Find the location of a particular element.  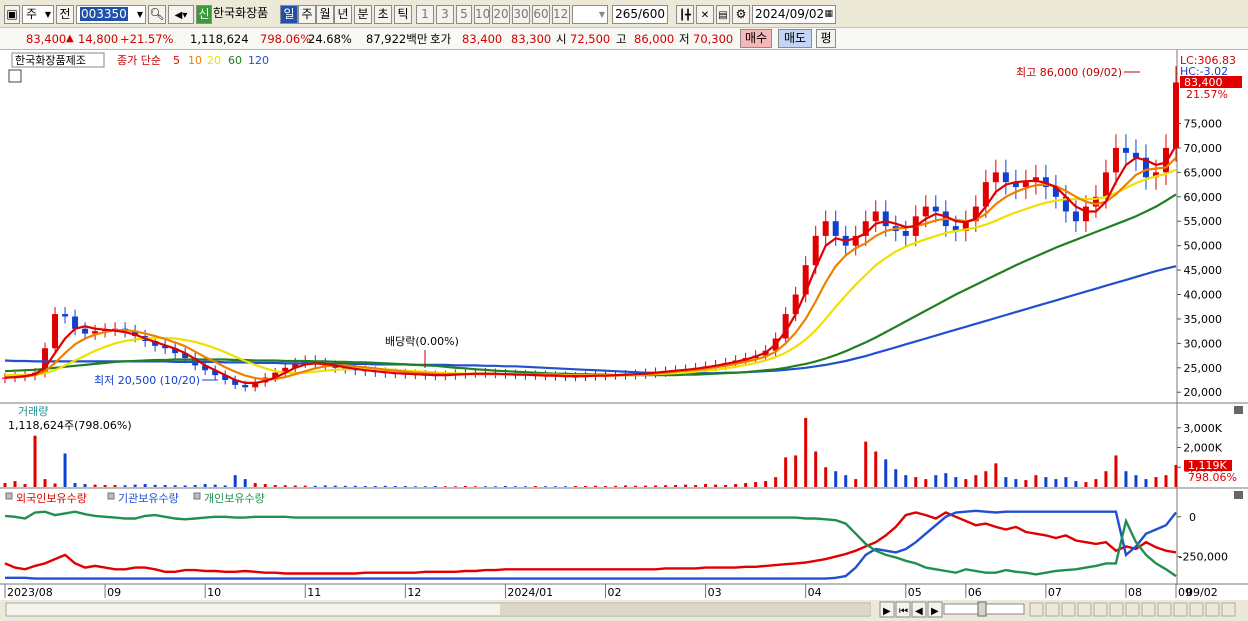

change-value: 14,800 is located at coordinates (98, 39).